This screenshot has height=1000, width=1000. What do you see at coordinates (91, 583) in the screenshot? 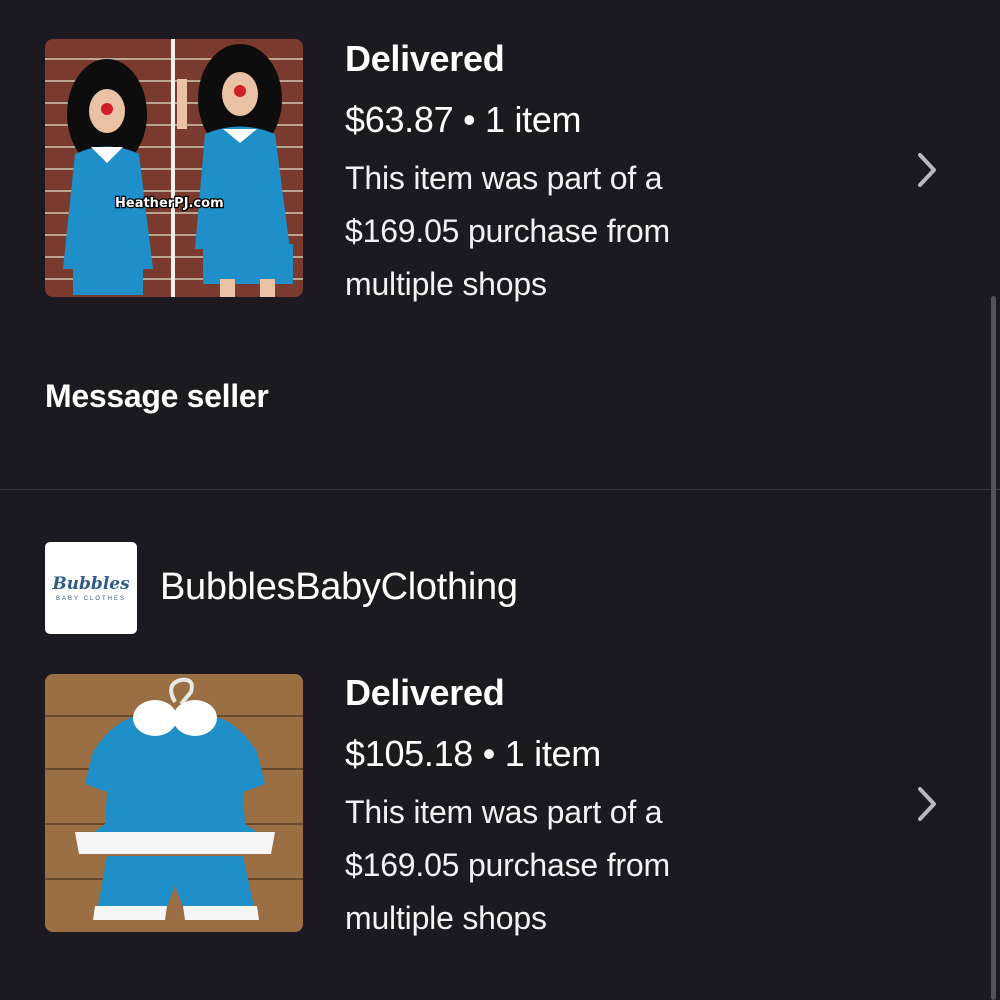
I see `shop-logo-text: Bubbles` at bounding box center [91, 583].